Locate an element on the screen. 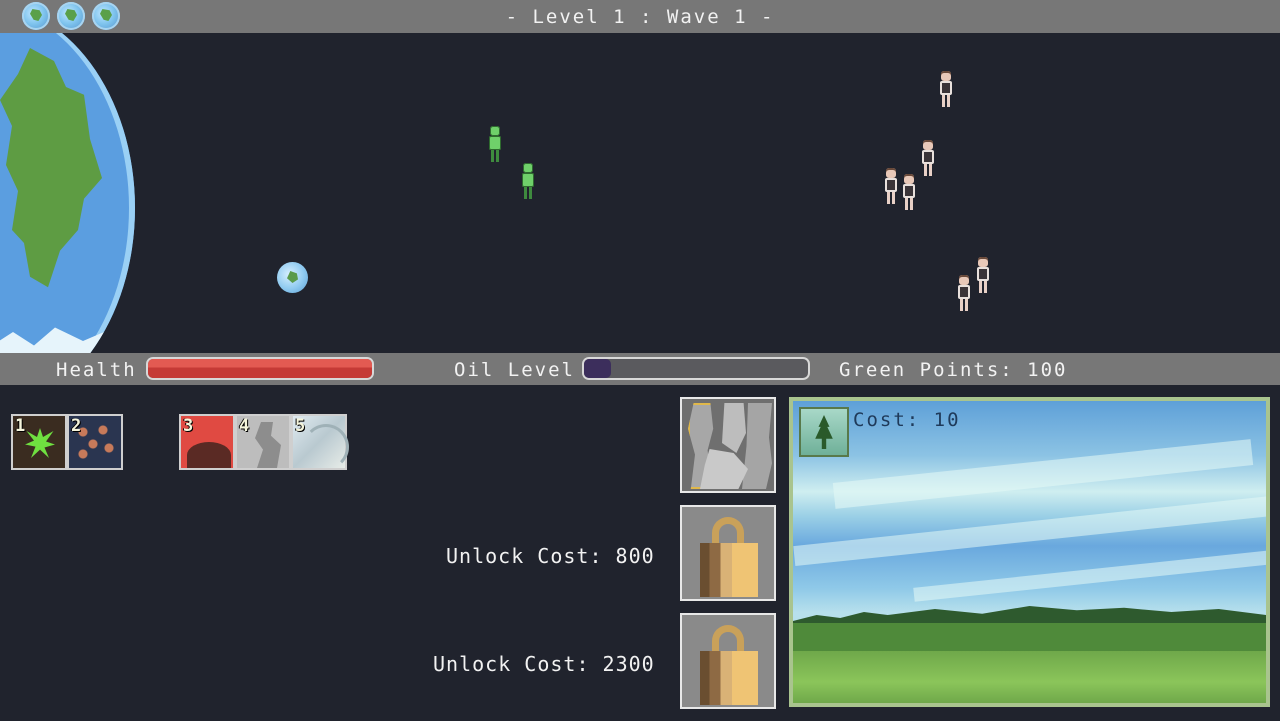  tree-unit-thumbnail is located at coordinates (824, 432).